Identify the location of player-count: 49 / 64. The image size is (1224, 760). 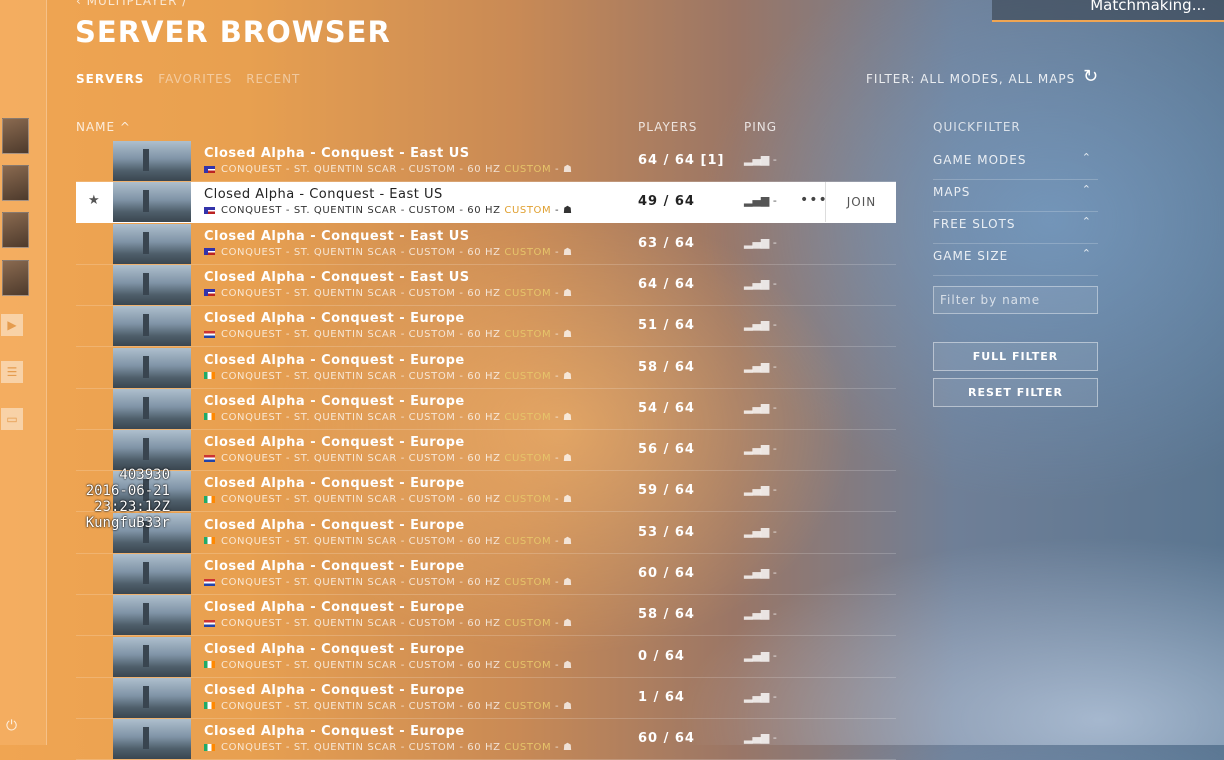
(666, 202).